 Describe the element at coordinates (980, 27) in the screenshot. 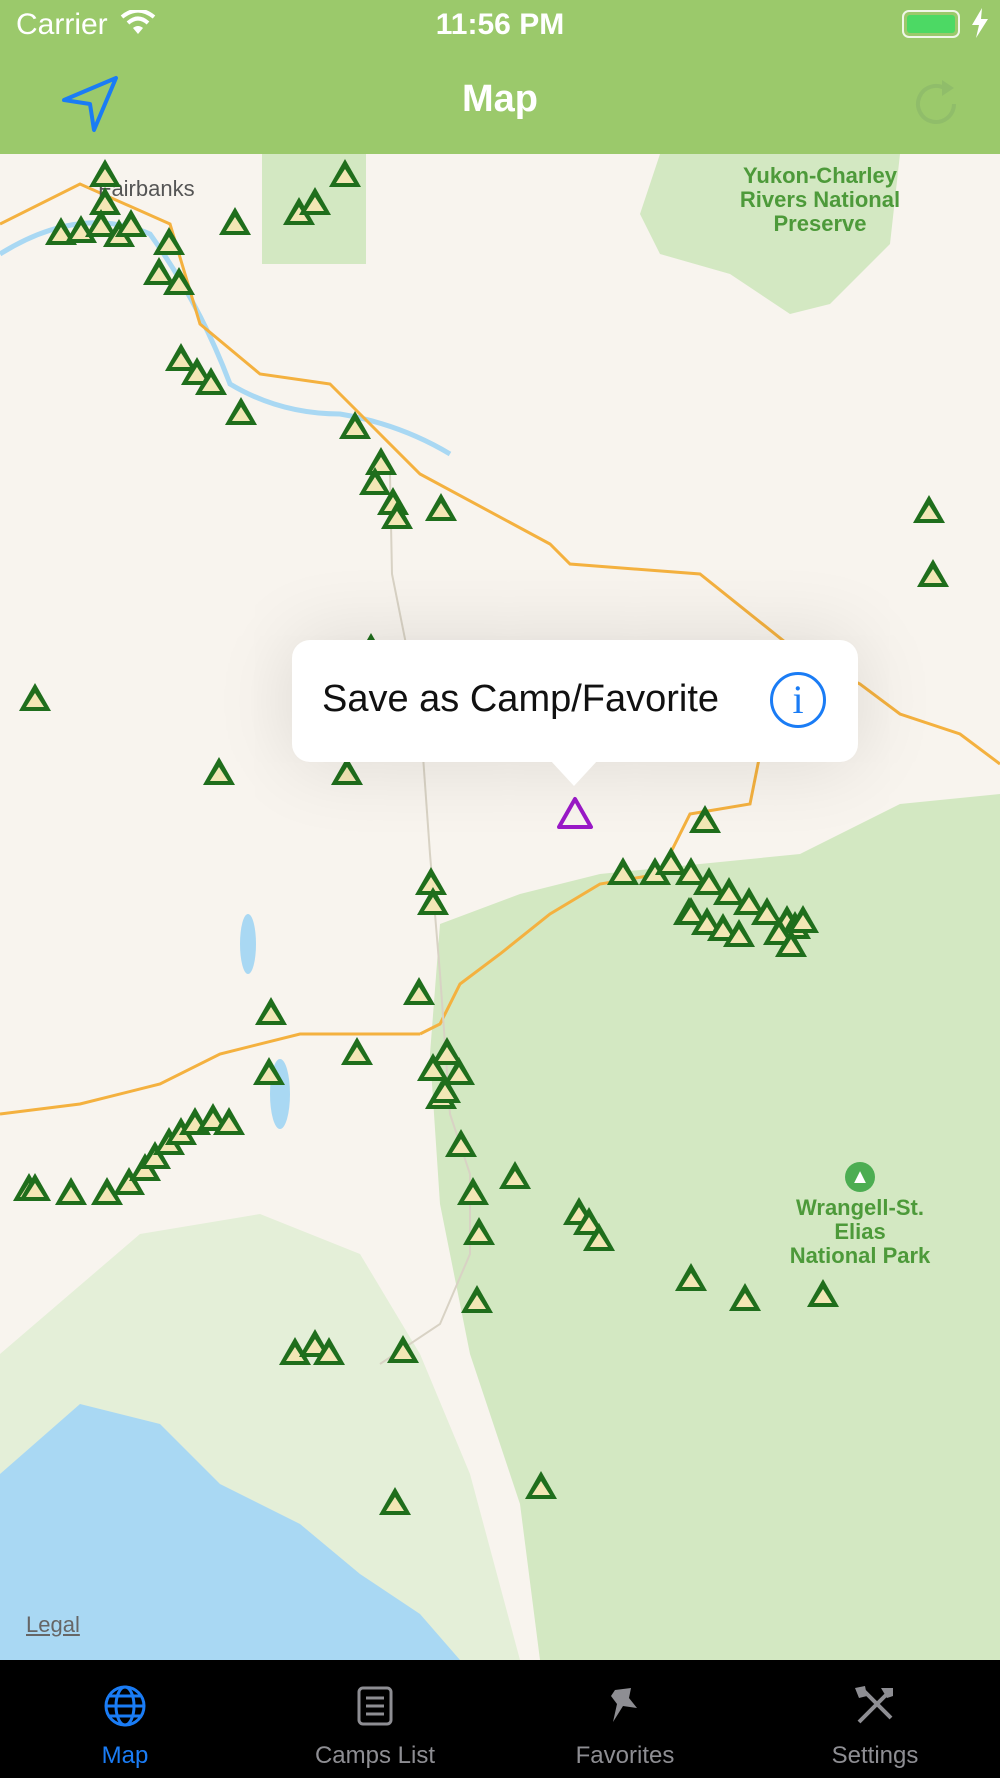

I see `charging-icon` at that location.